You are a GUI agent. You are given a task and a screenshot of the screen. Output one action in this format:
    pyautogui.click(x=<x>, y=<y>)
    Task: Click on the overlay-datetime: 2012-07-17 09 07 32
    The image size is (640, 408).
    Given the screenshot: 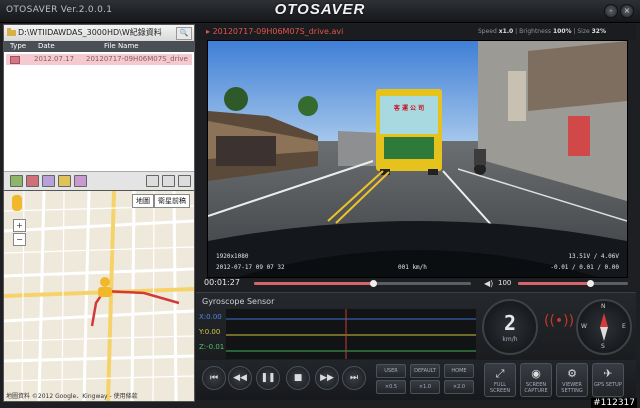 What is the action you would take?
    pyautogui.click(x=250, y=267)
    